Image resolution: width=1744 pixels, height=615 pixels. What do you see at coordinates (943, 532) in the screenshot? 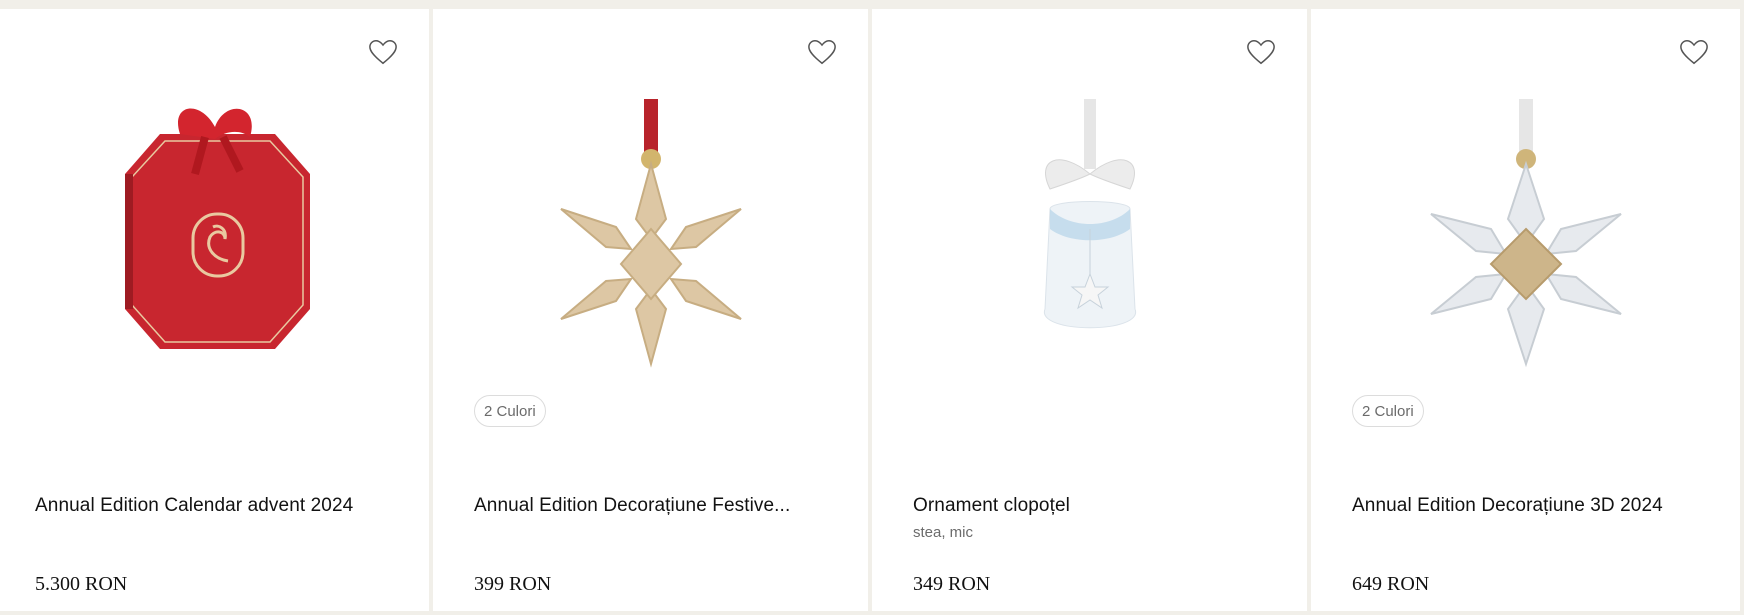
I see `product-subtitle: stea, mic` at bounding box center [943, 532].